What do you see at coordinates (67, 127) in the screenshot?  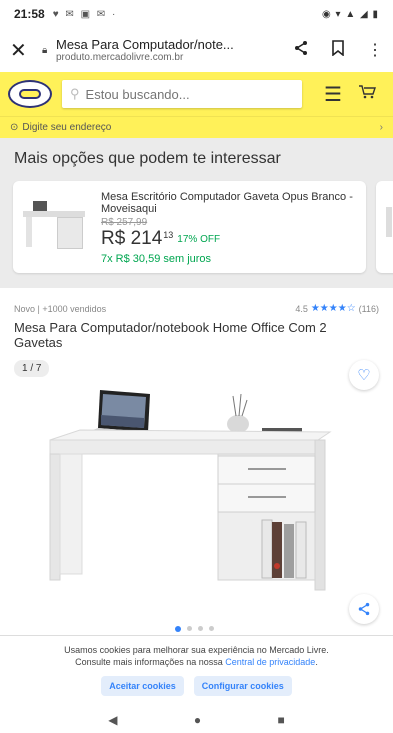 I see `address-label: Digite seu endereço` at bounding box center [67, 127].